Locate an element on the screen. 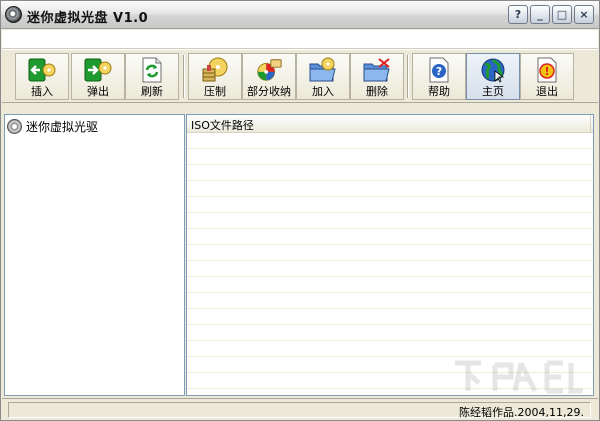 The image size is (600, 421). delete-button: 删除 is located at coordinates (377, 76).